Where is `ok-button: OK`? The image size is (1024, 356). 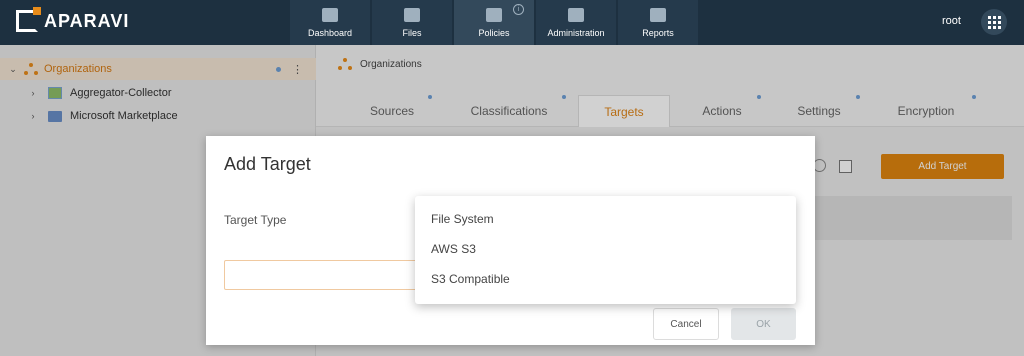 ok-button: OK is located at coordinates (763, 324).